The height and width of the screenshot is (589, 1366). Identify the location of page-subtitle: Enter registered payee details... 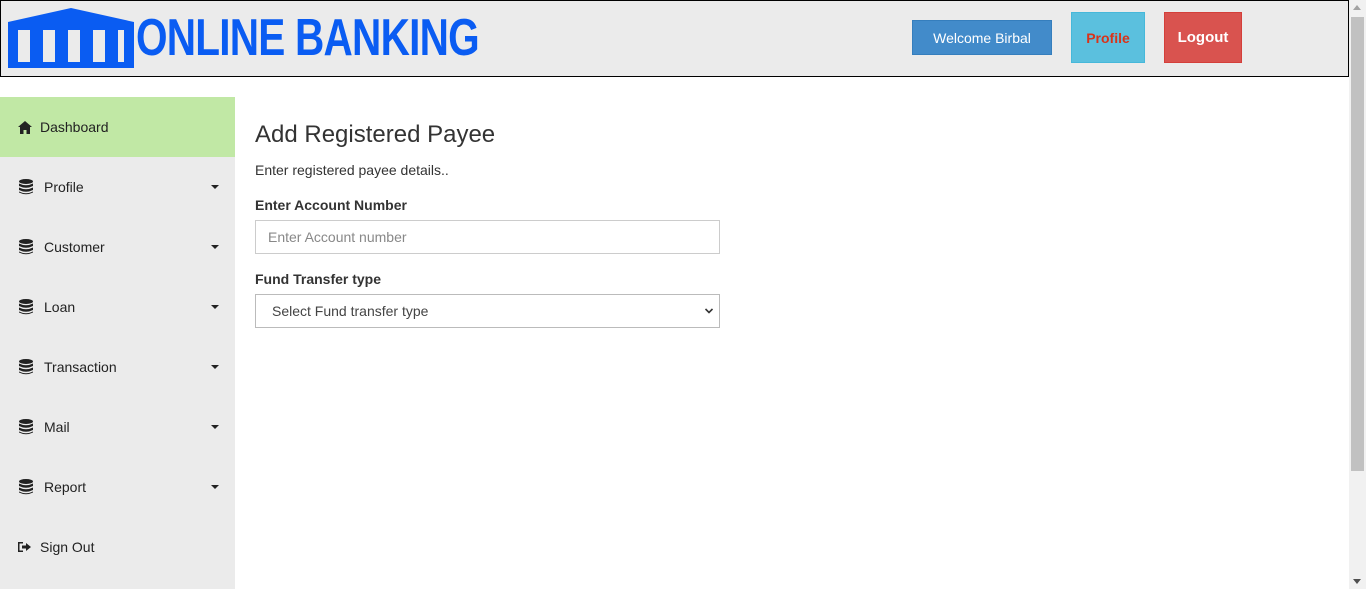
(352, 170).